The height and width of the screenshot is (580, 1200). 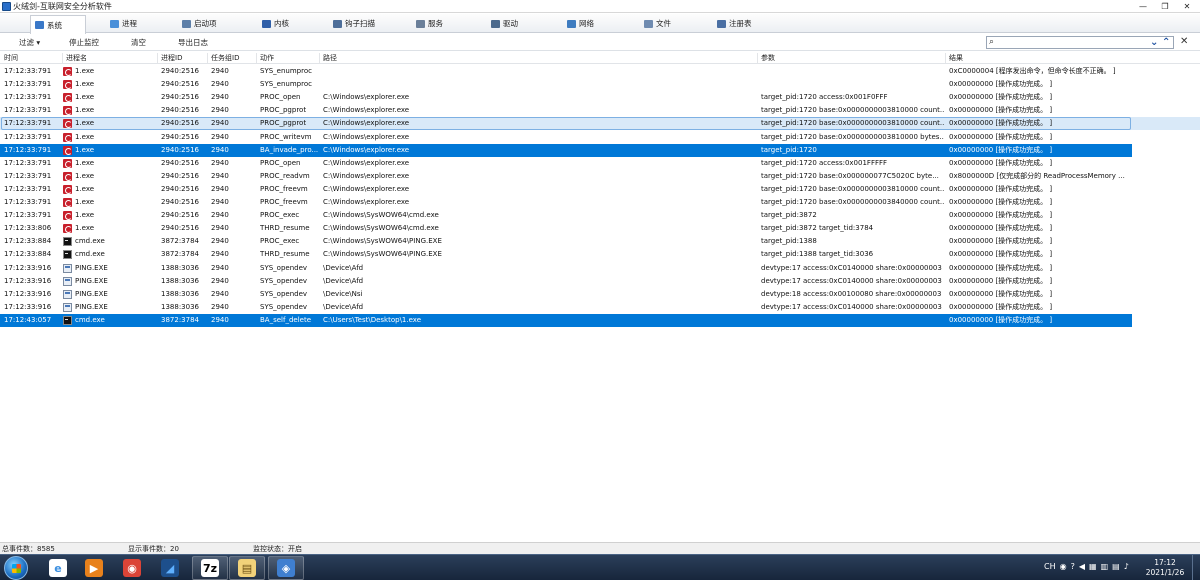 What do you see at coordinates (1073, 567) in the screenshot?
I see `help-icon: ?` at bounding box center [1073, 567].